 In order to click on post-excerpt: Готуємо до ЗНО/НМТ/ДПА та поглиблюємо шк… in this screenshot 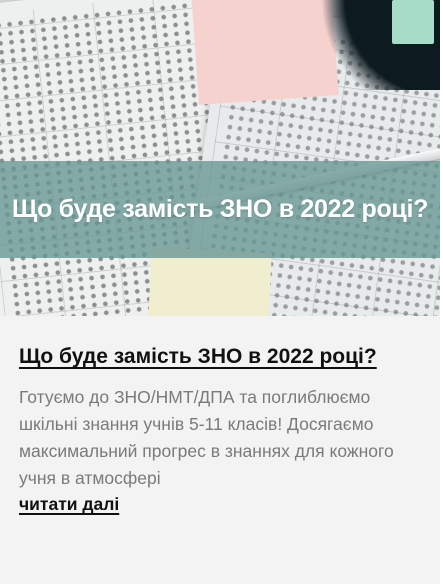, I will do `click(206, 437)`.